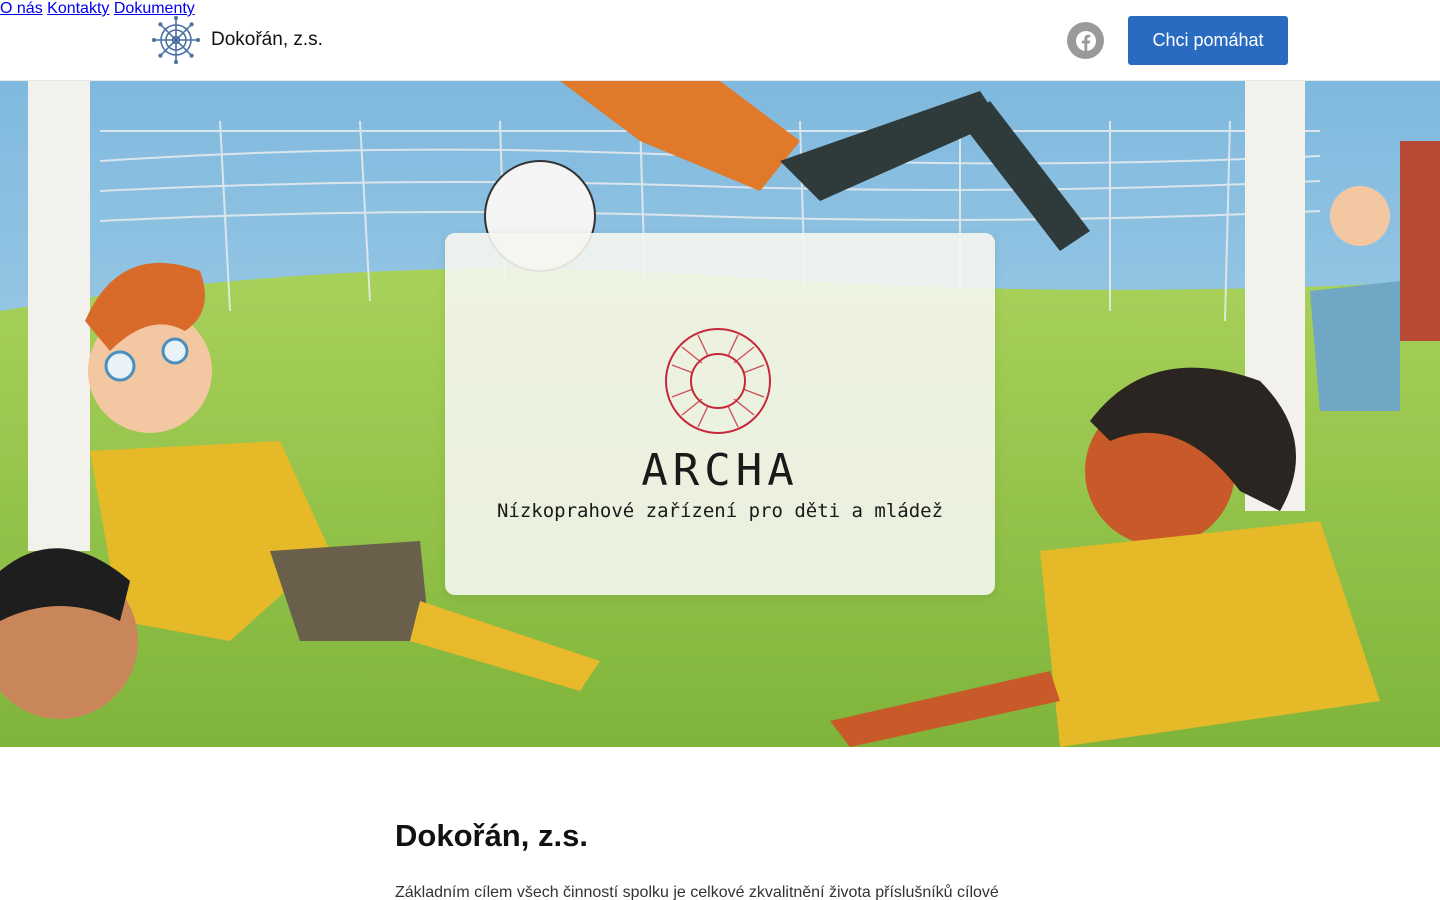 The image size is (1440, 900). I want to click on donate-button: Chci pomáhat, so click(1208, 40).